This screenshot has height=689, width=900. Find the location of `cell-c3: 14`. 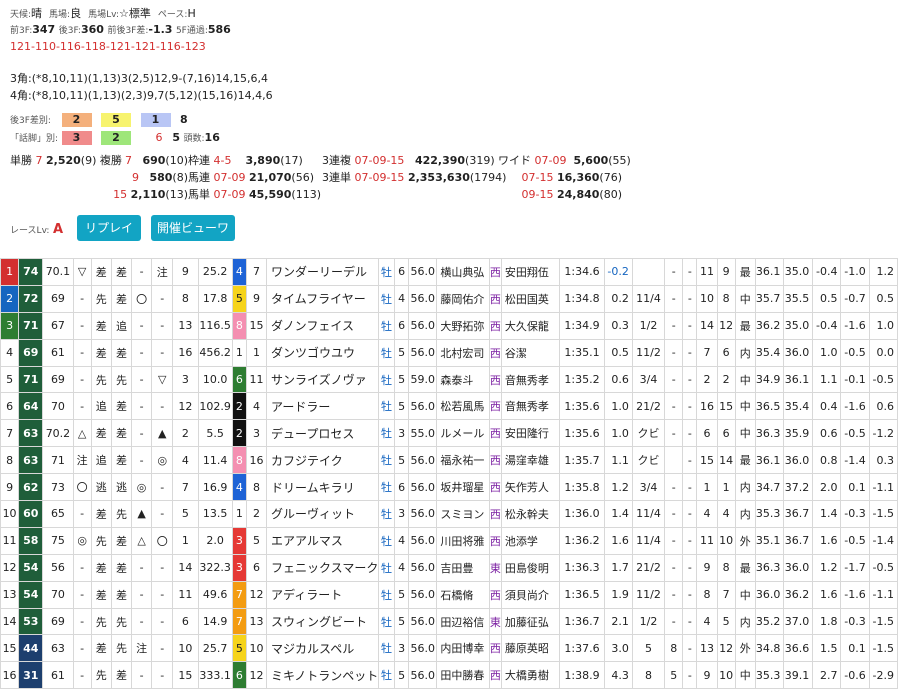

cell-c3: 14 is located at coordinates (707, 325).